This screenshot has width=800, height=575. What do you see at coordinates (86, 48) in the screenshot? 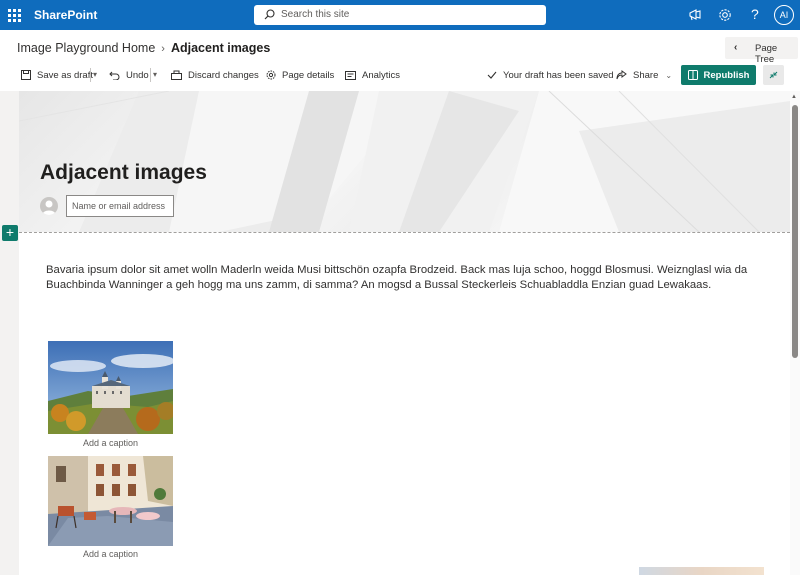
I see `breadcrumb-parent: Image Playground Home` at bounding box center [86, 48].